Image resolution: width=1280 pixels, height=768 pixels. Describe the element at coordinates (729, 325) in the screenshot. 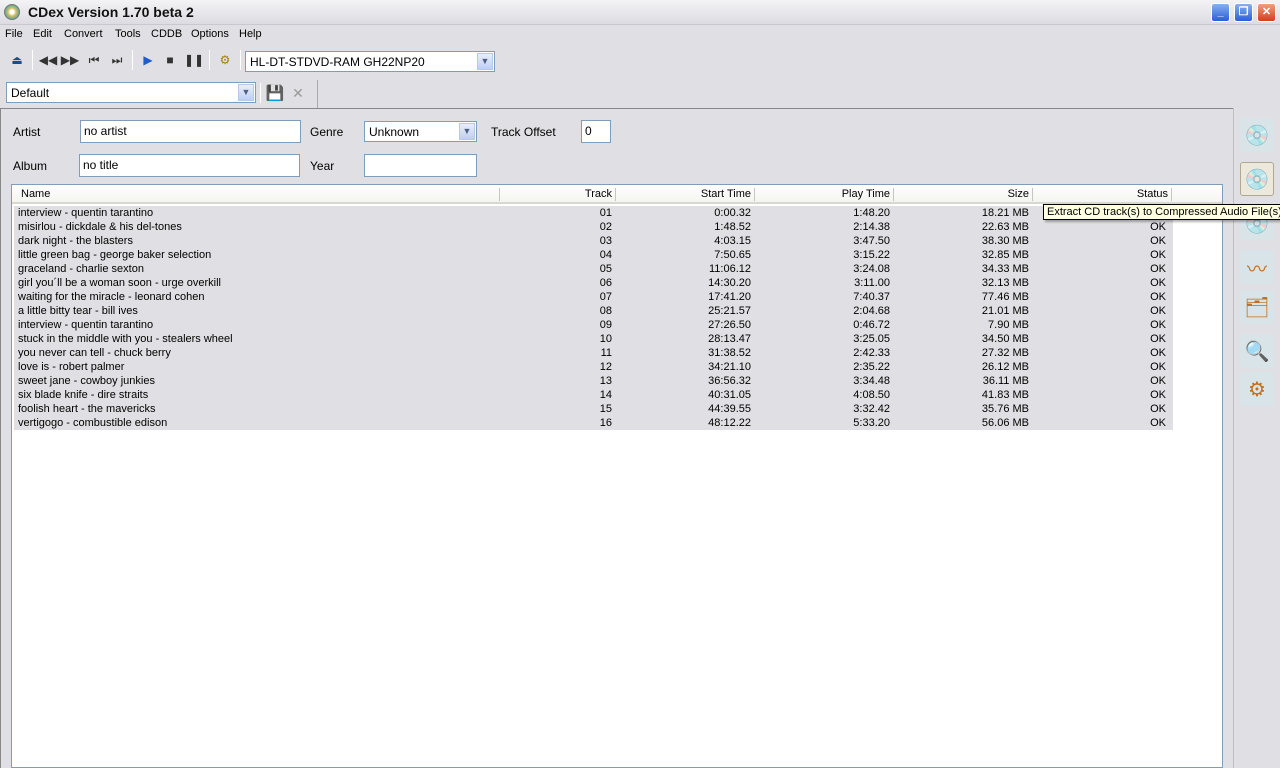

I see `cell-start-time: 27:26.50` at that location.